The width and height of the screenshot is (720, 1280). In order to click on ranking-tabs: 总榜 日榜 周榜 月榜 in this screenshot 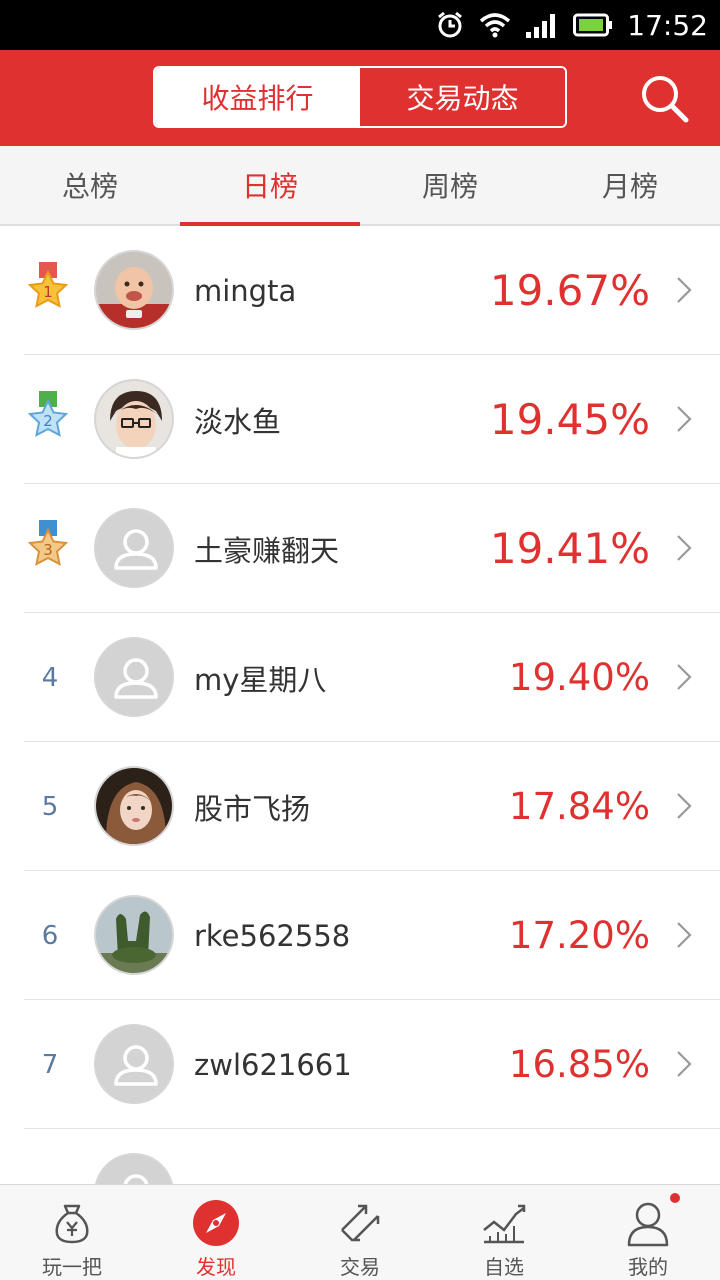, I will do `click(360, 186)`.